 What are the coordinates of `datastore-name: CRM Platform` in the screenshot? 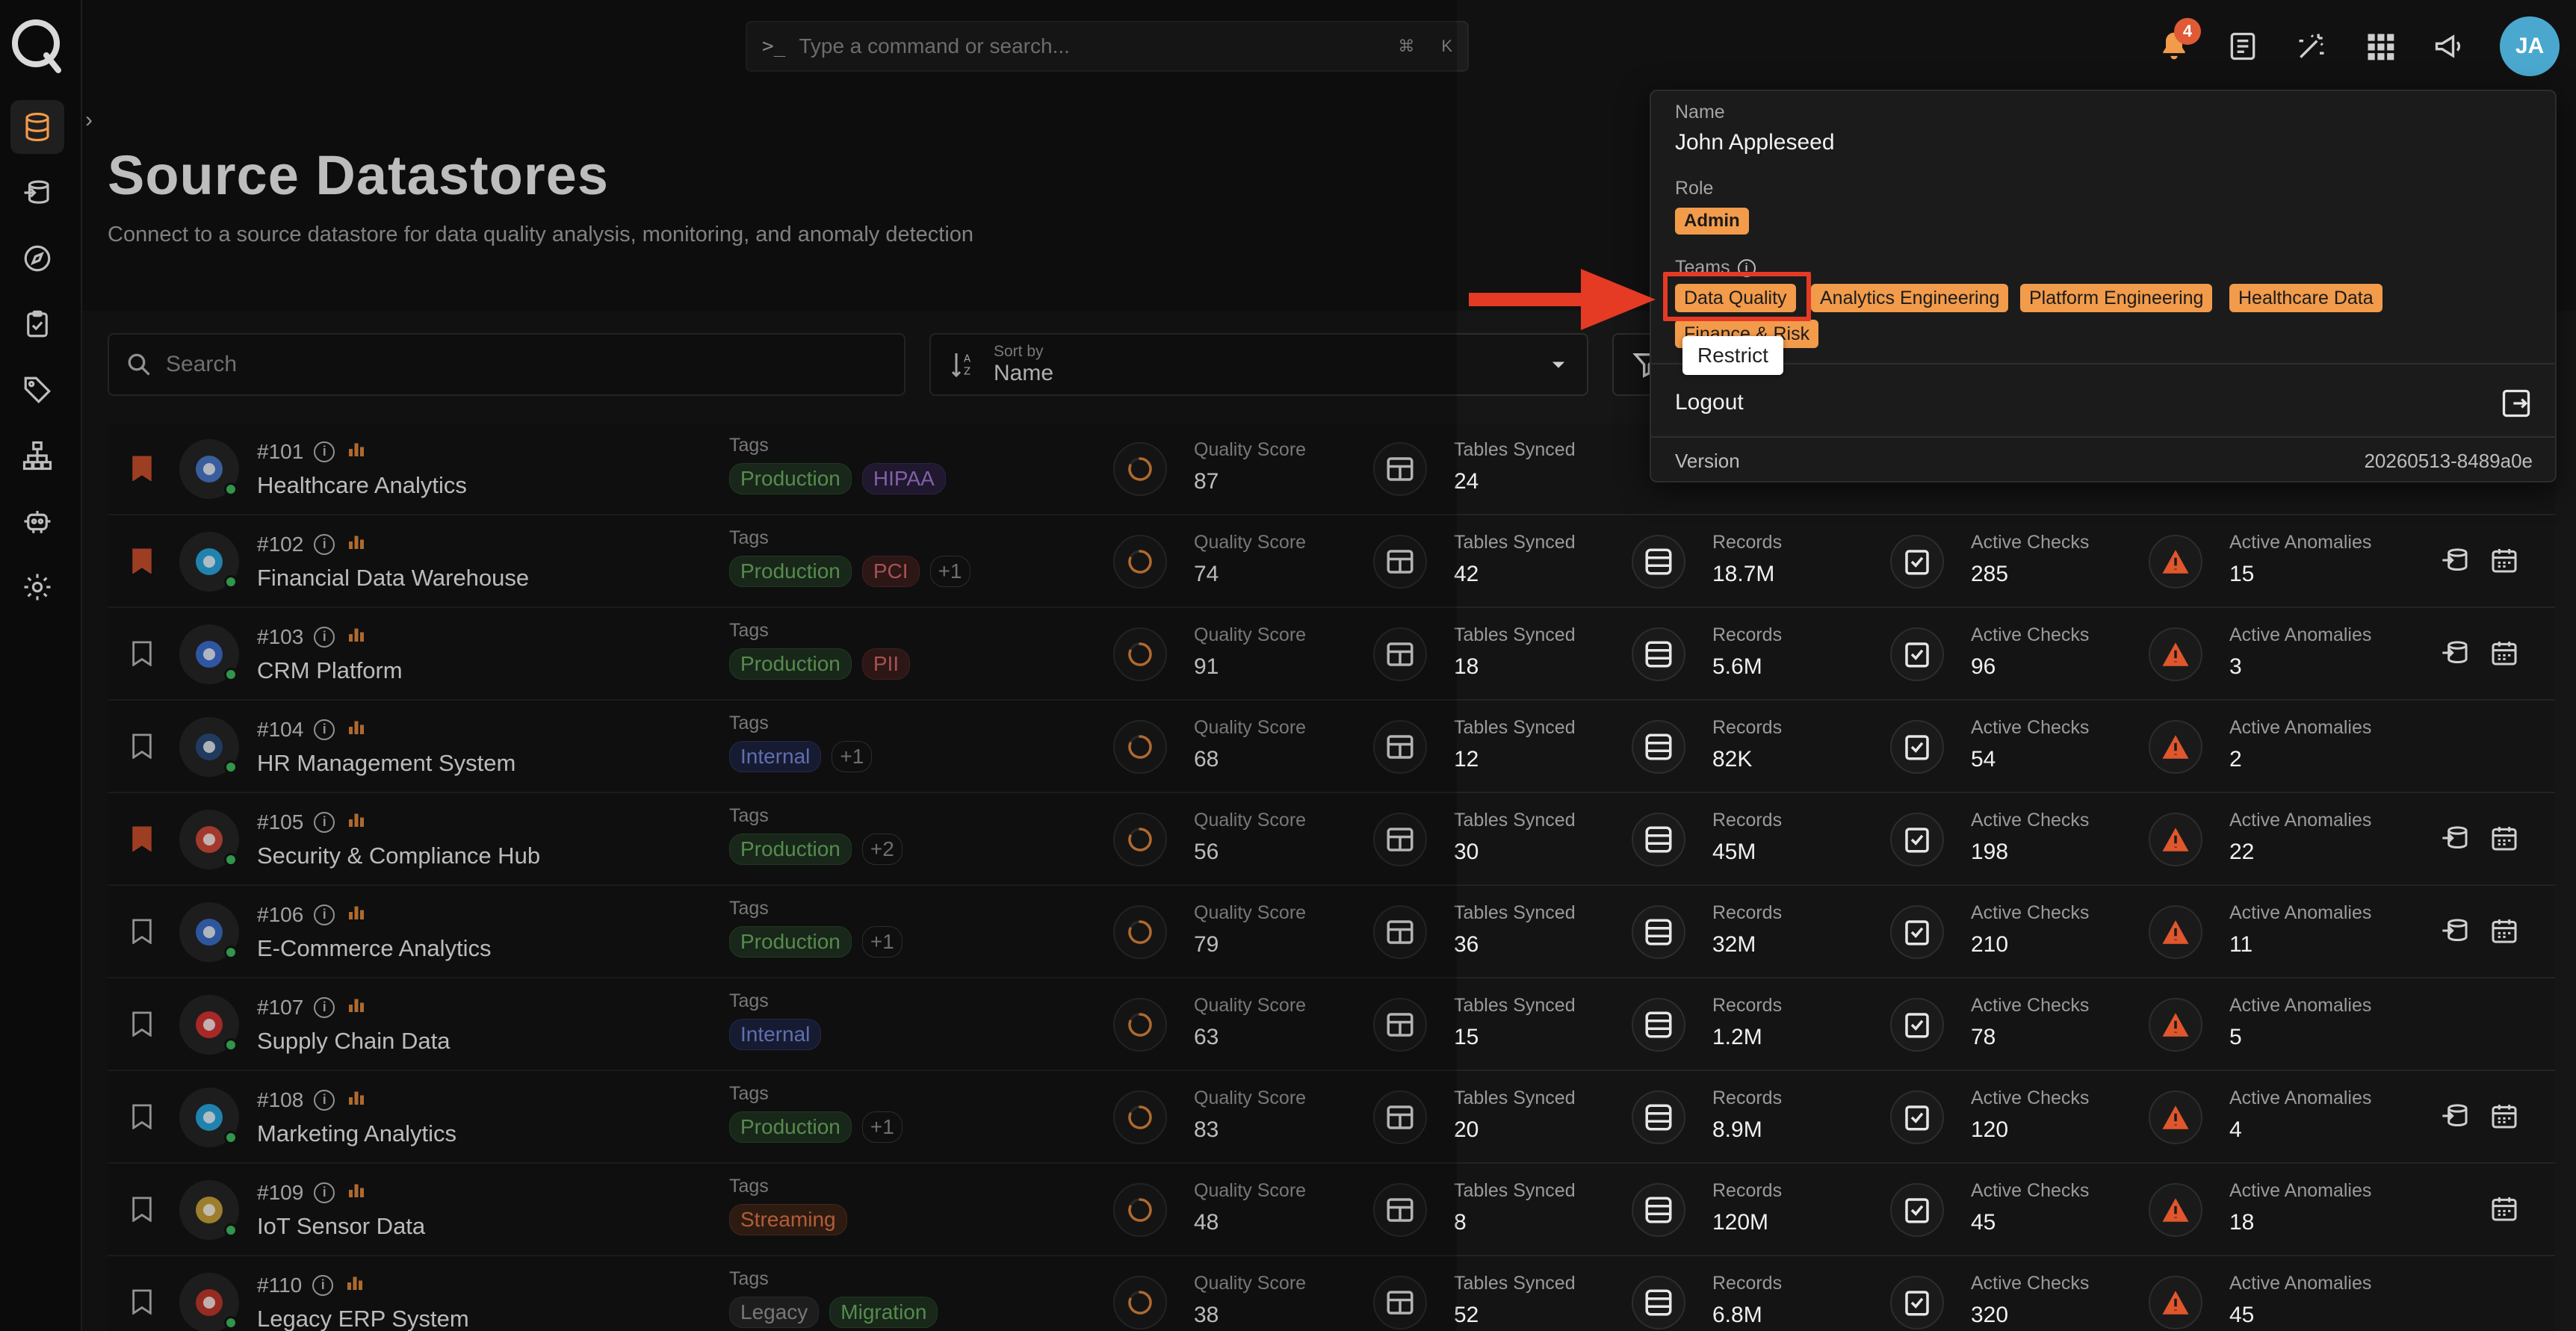 It's located at (330, 670).